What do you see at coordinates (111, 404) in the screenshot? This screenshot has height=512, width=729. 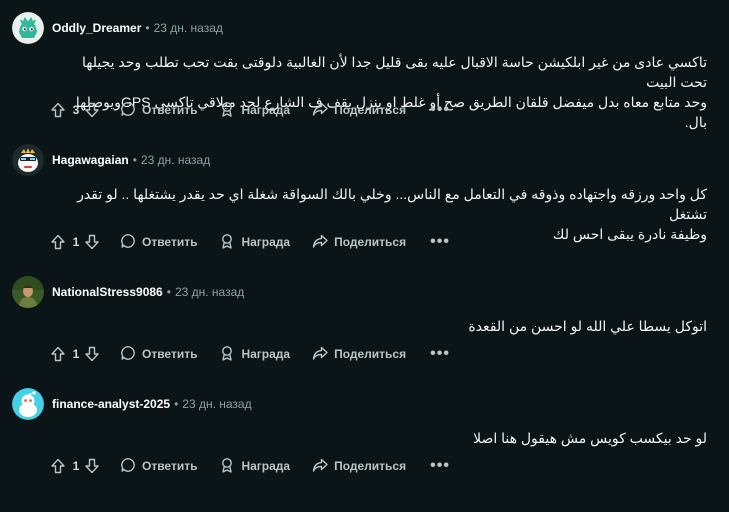 I see `author-name: finance-analyst-2025` at bounding box center [111, 404].